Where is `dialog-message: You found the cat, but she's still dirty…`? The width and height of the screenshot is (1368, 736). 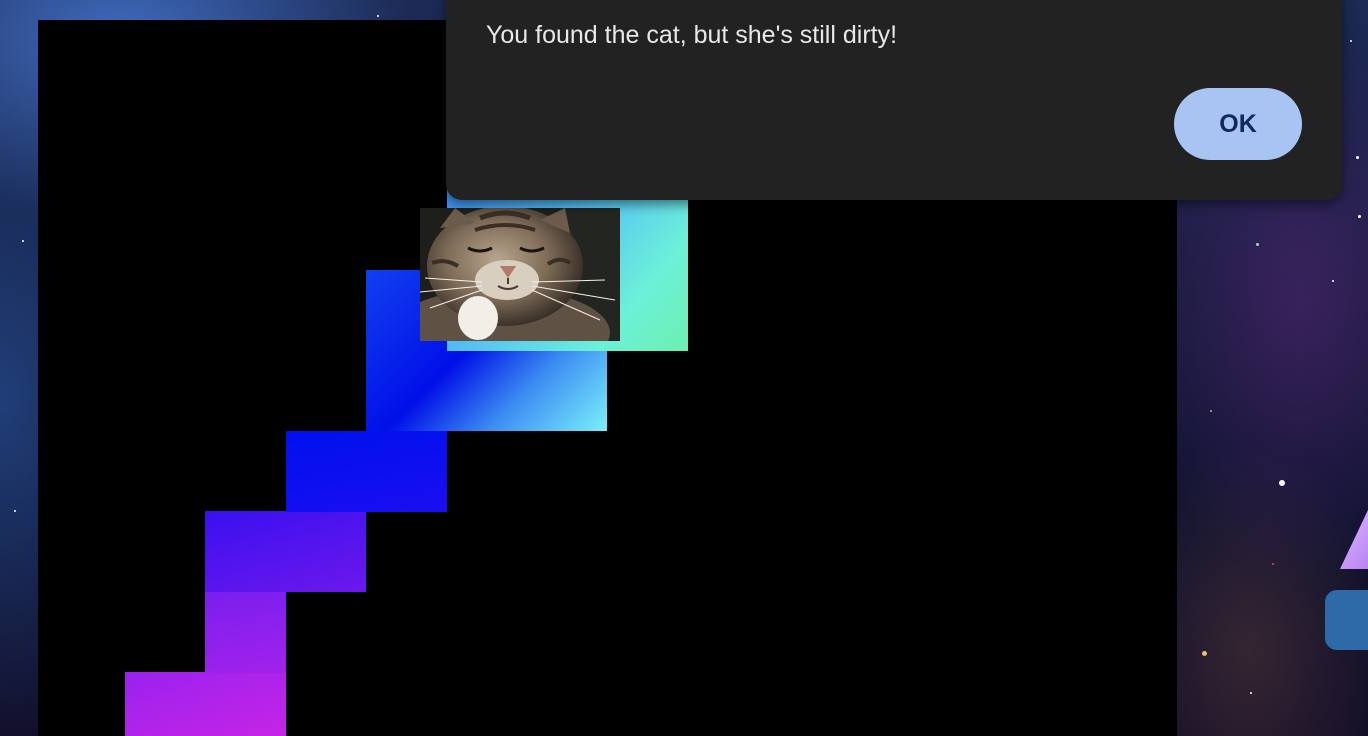
dialog-message: You found the cat, but she's still dirty… is located at coordinates (692, 35).